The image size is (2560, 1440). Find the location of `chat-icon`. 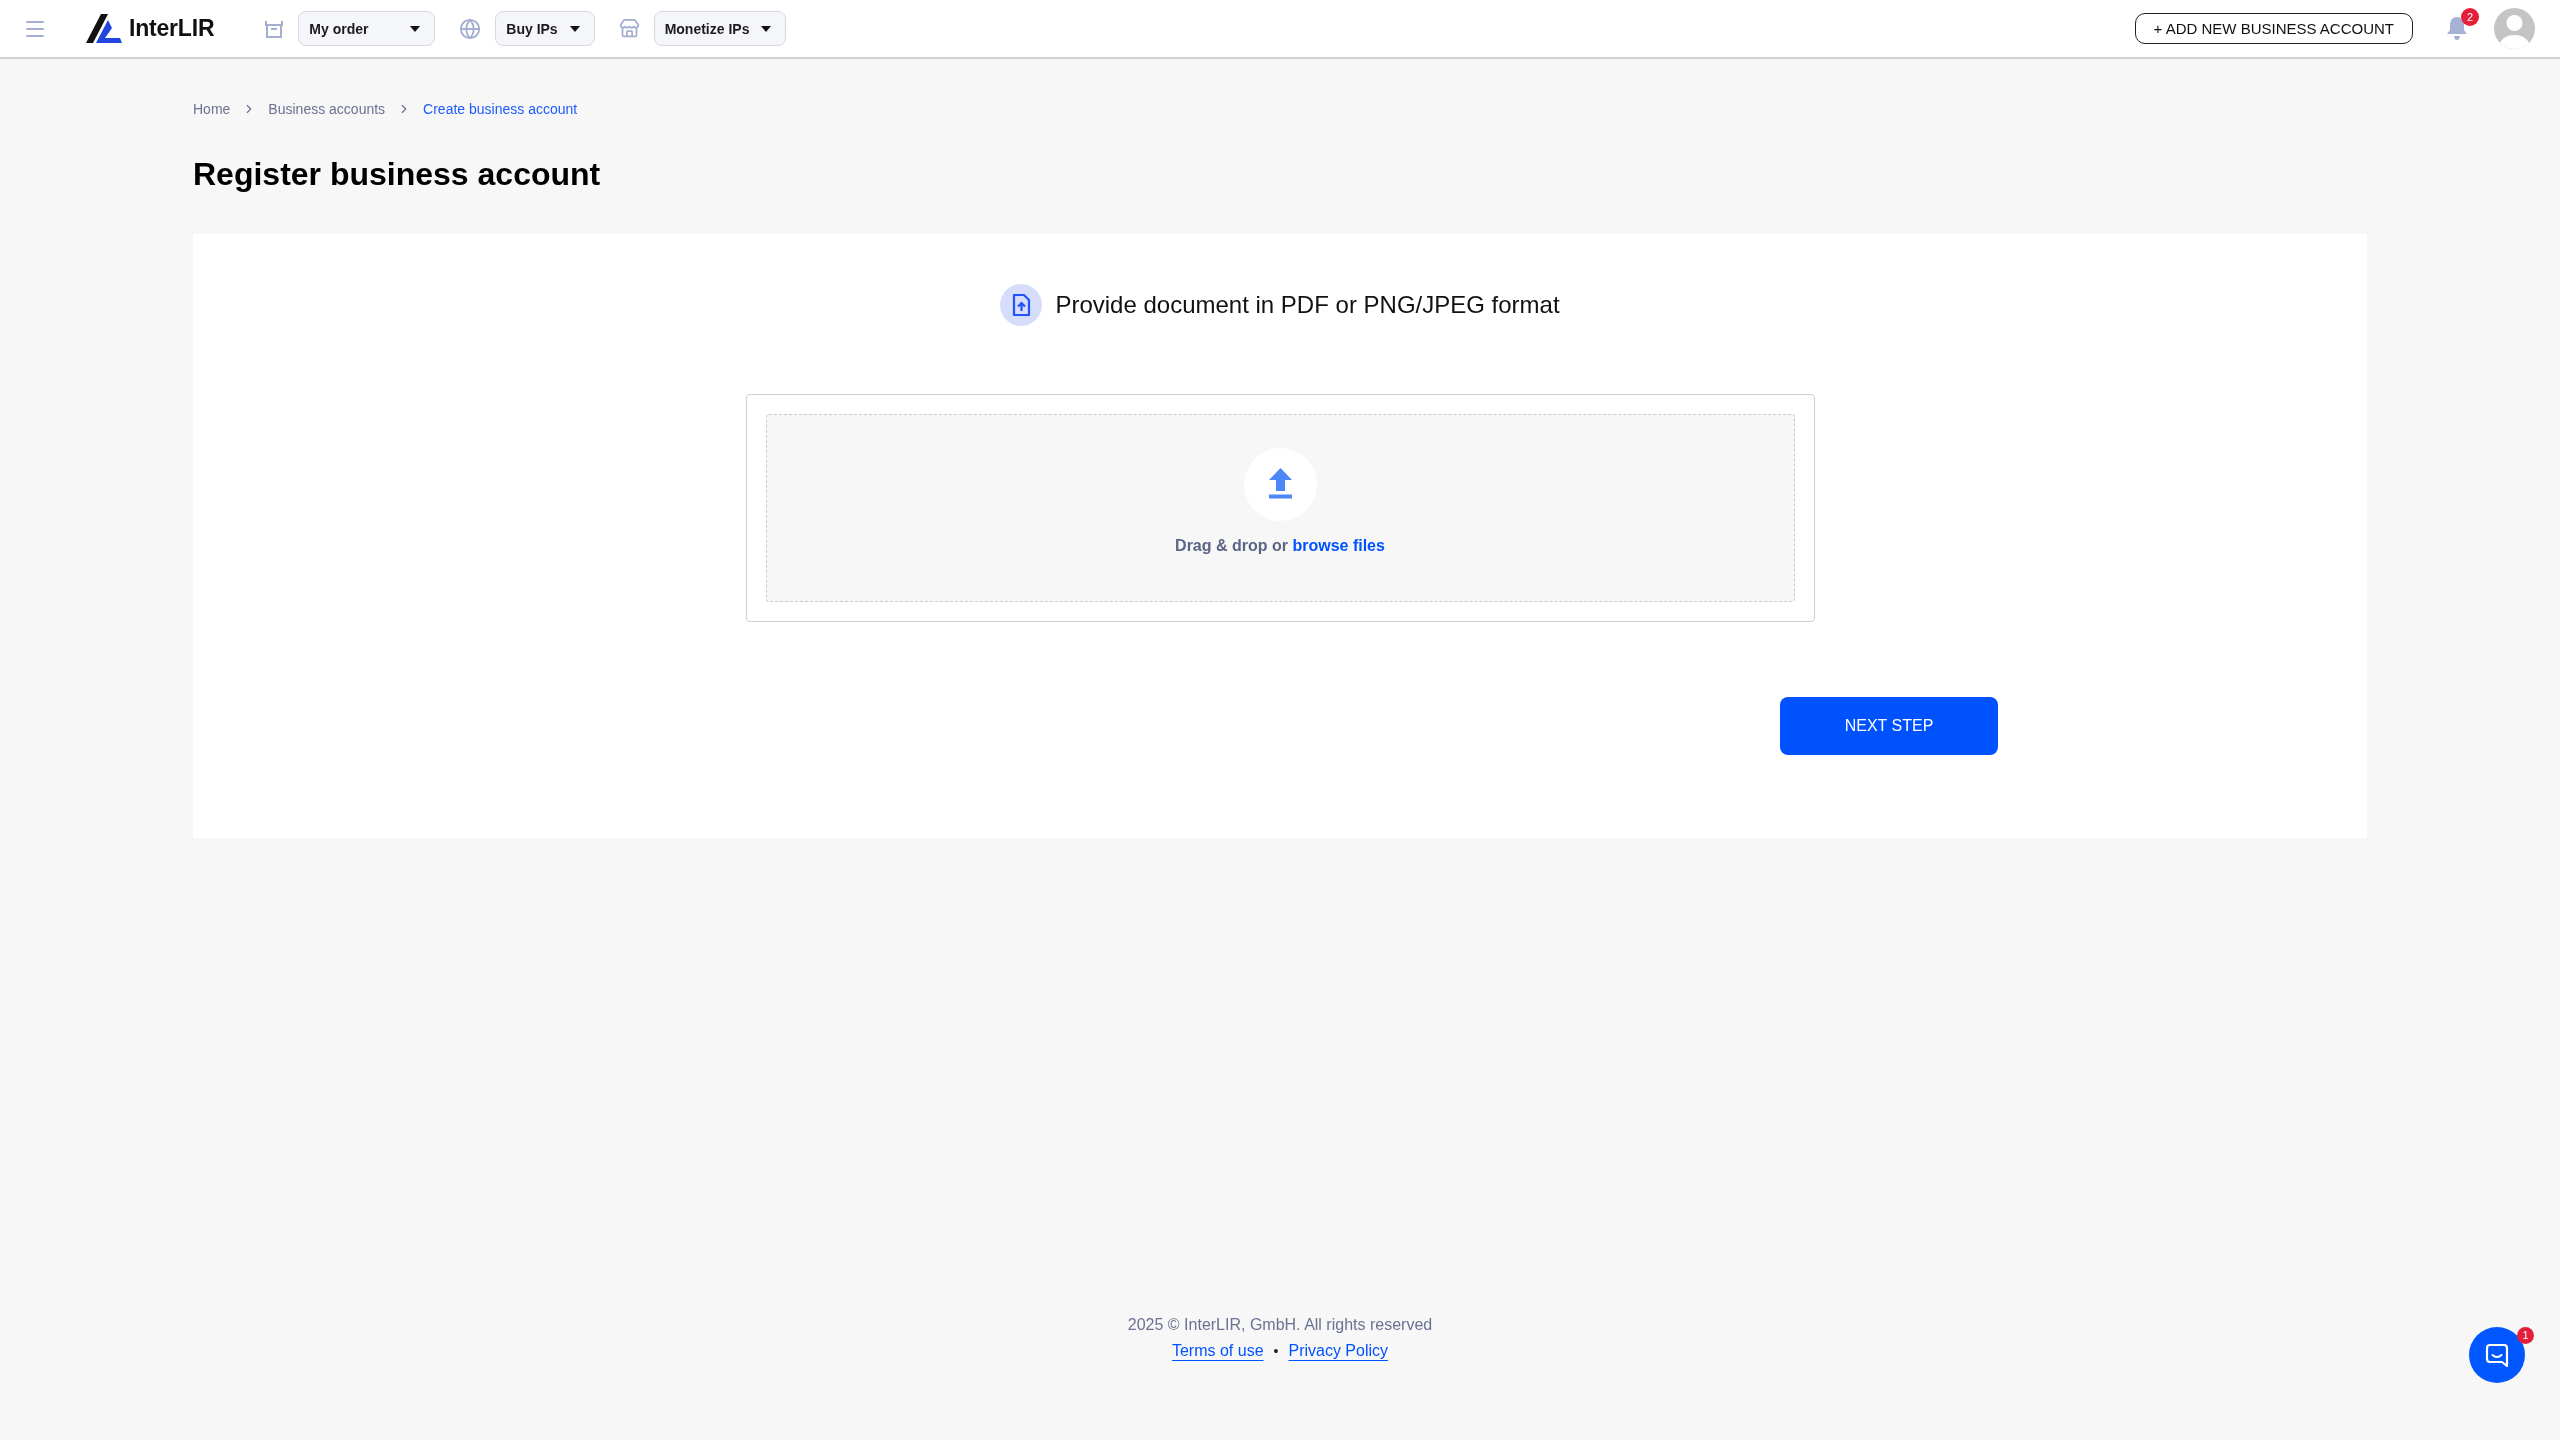

chat-icon is located at coordinates (2497, 1355).